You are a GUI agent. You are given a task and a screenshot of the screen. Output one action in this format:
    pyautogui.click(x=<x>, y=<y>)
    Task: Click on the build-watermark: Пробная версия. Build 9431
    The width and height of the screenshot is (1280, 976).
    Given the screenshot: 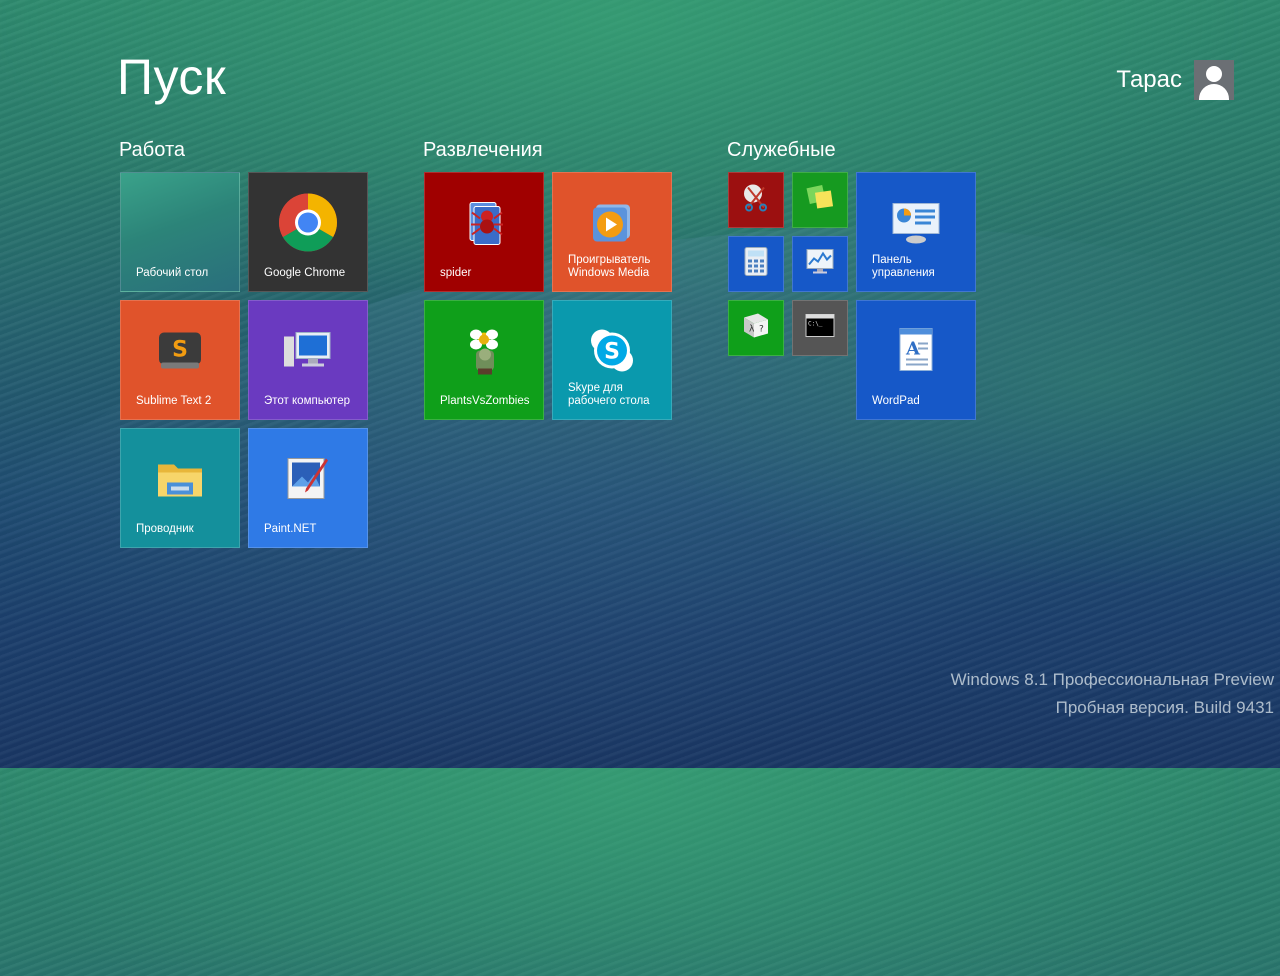 What is the action you would take?
    pyautogui.click(x=1164, y=707)
    